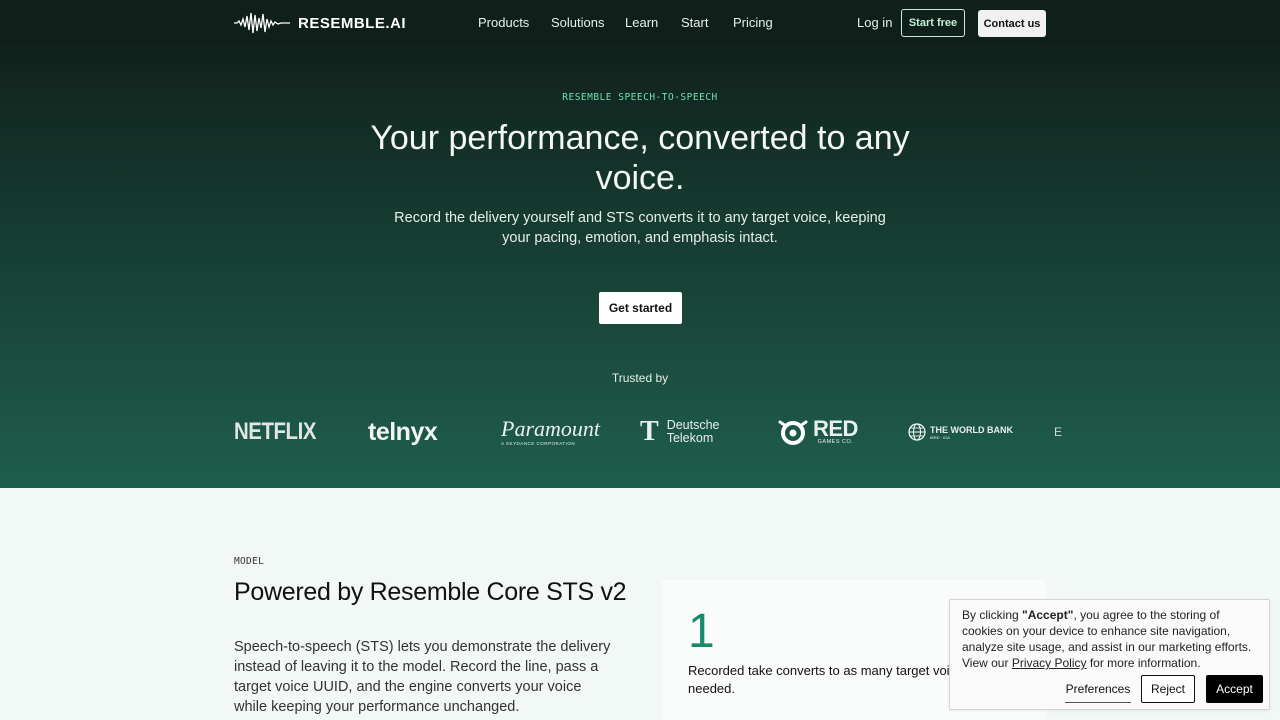  What do you see at coordinates (1098, 689) in the screenshot?
I see `cookie-preferences-button: Preferences` at bounding box center [1098, 689].